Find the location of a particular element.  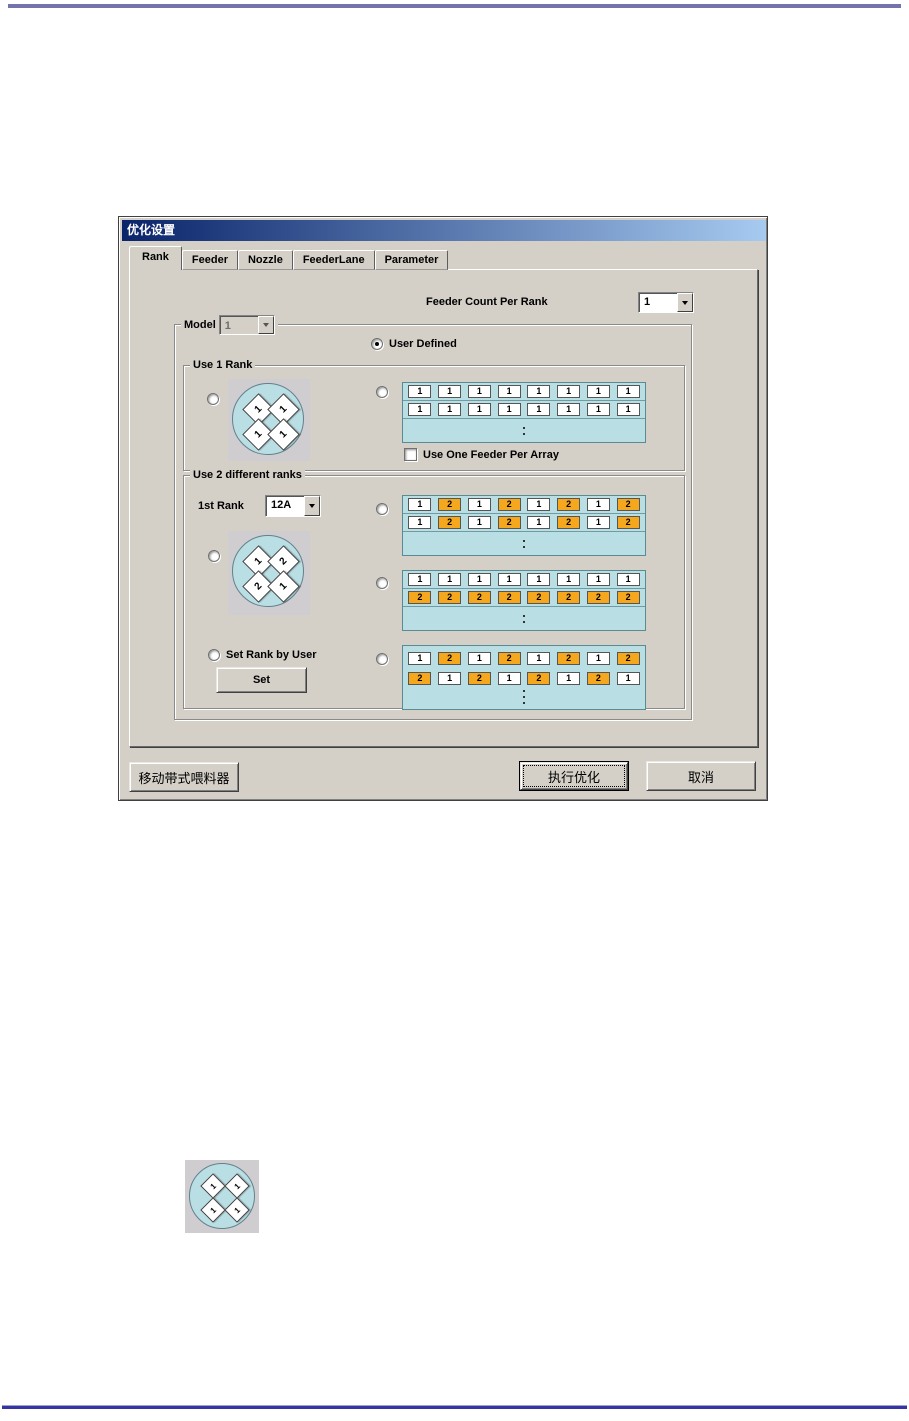

tab-nozzle: Nozzle is located at coordinates (265, 260).